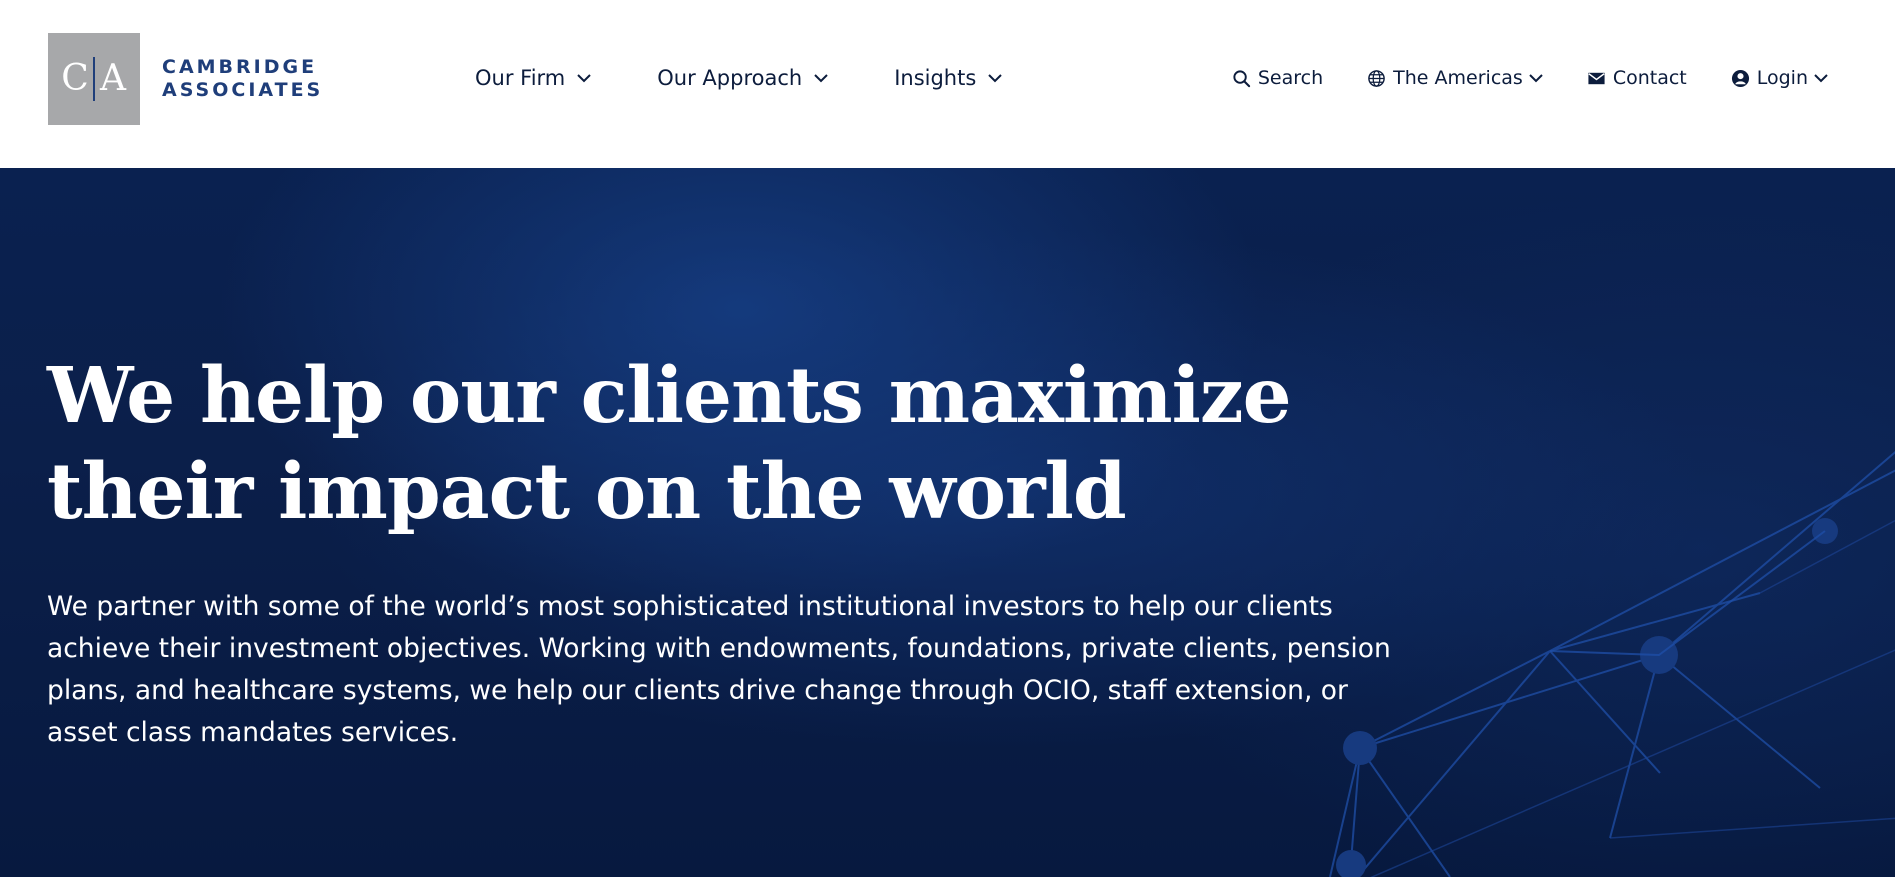 The width and height of the screenshot is (1895, 877). I want to click on logo-divider, so click(94, 79).